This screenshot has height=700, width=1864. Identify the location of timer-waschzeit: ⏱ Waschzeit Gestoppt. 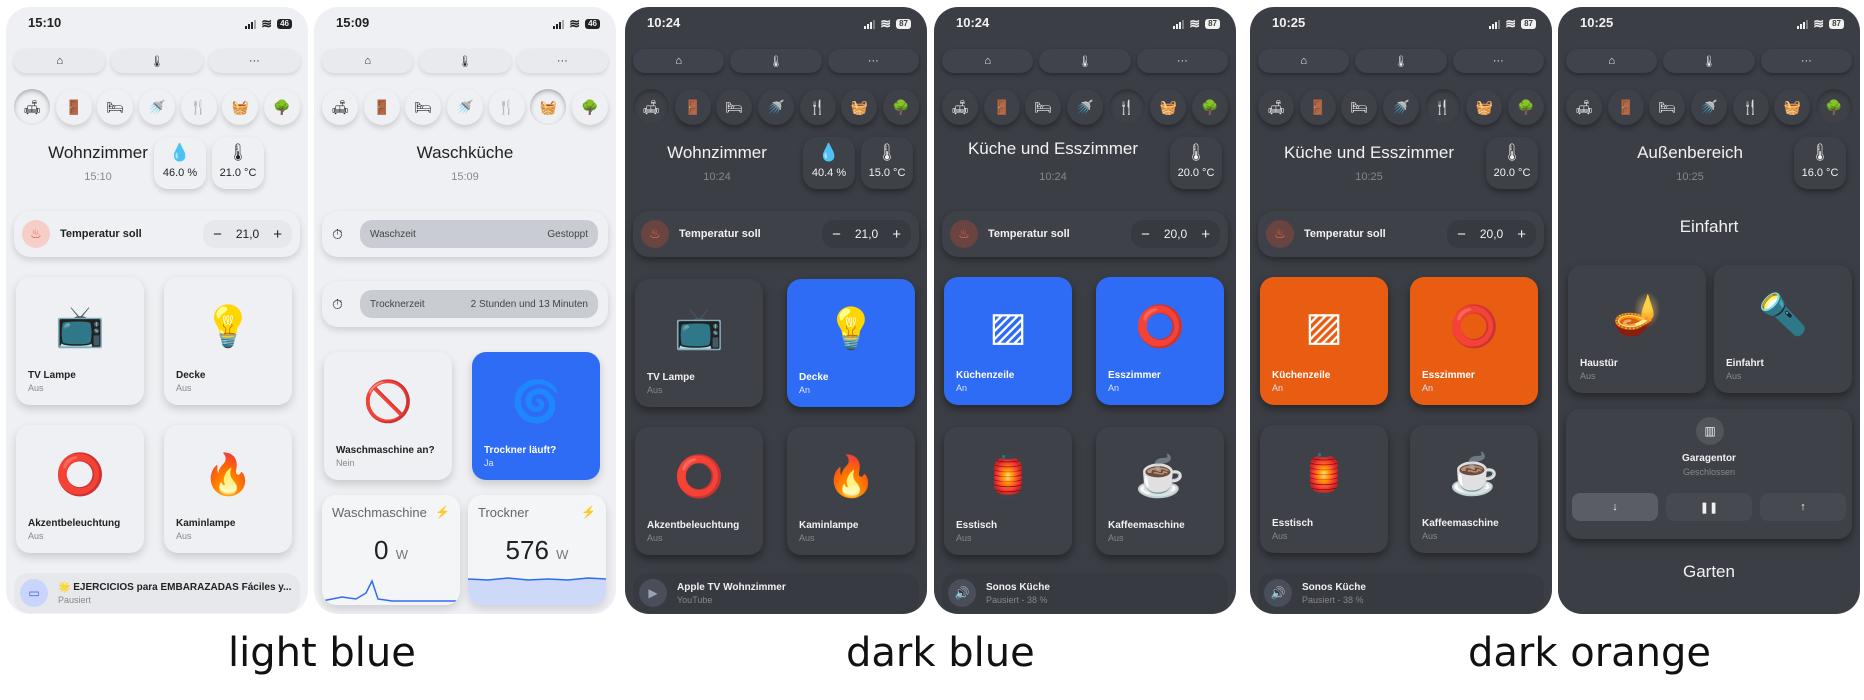
(465, 234).